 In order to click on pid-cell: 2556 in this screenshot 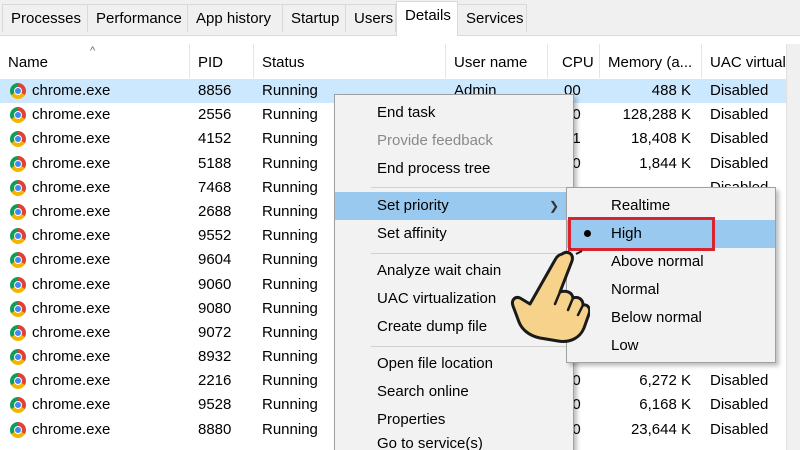, I will do `click(215, 115)`.